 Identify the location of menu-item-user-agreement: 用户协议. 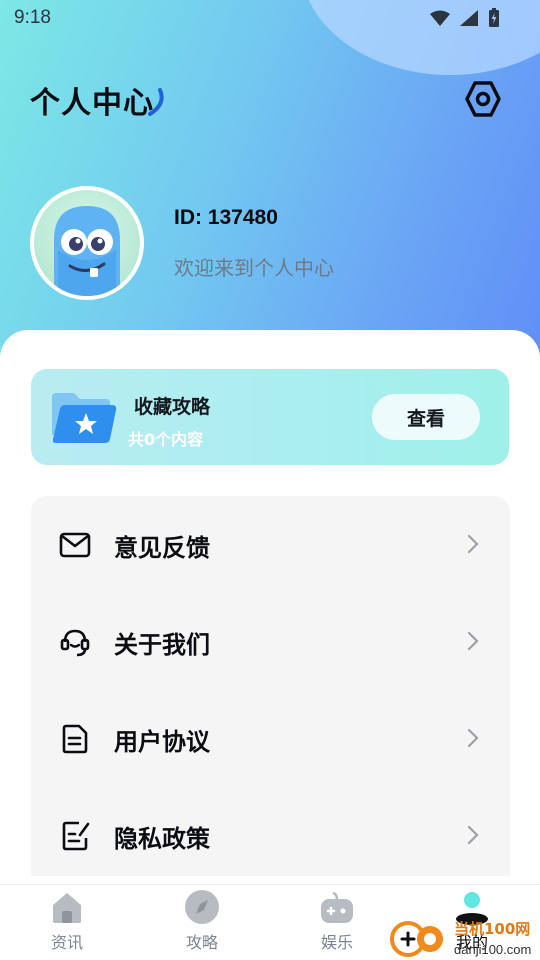
(270, 738).